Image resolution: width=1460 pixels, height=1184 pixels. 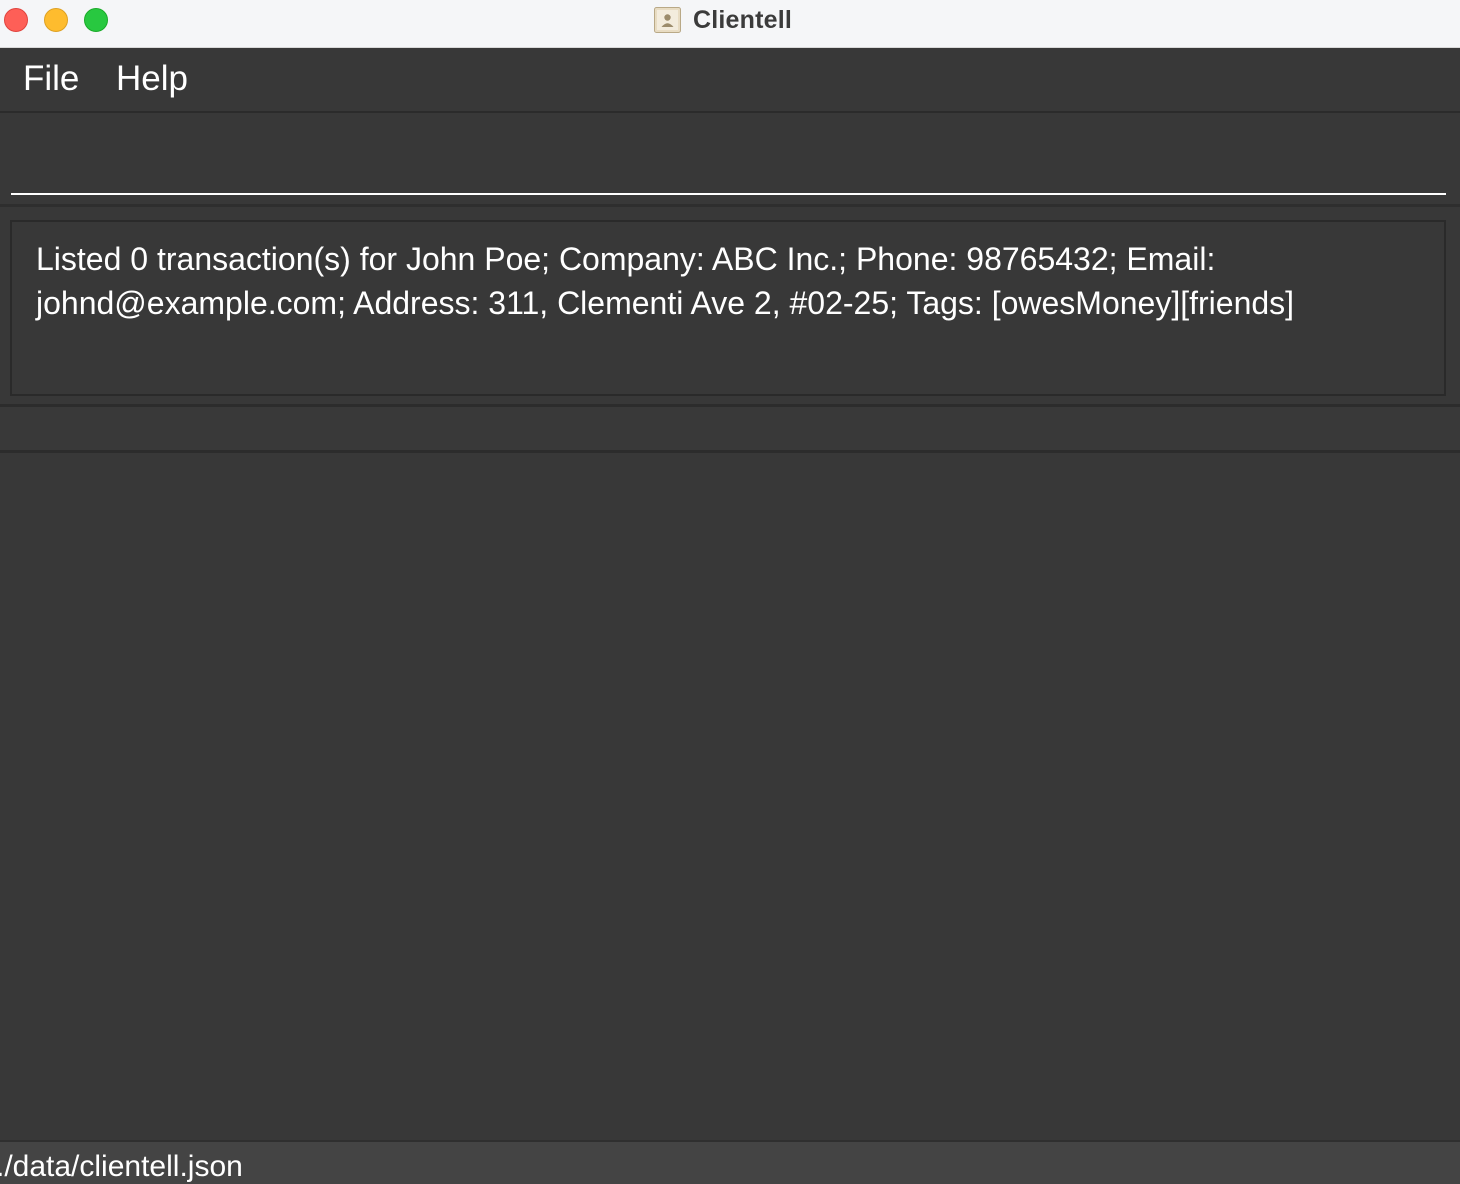 What do you see at coordinates (56, 20) in the screenshot?
I see `minimize-window-button` at bounding box center [56, 20].